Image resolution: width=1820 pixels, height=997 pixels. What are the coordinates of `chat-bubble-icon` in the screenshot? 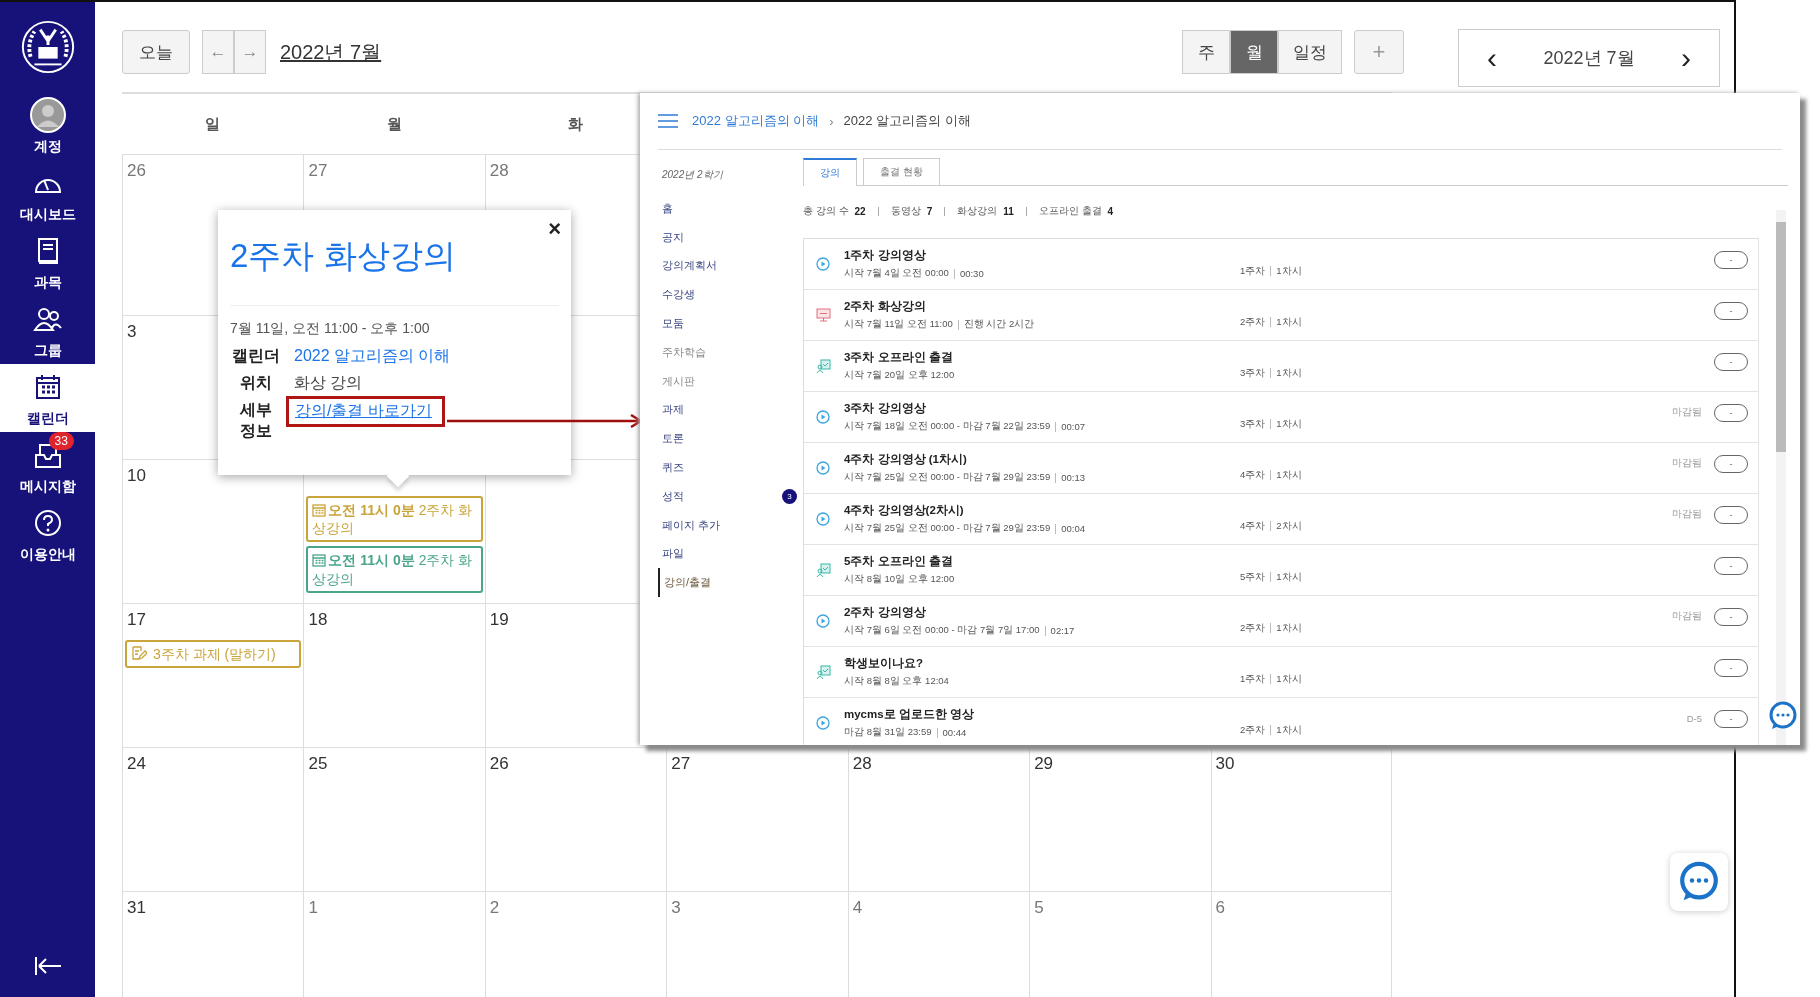 It's located at (1783, 716).